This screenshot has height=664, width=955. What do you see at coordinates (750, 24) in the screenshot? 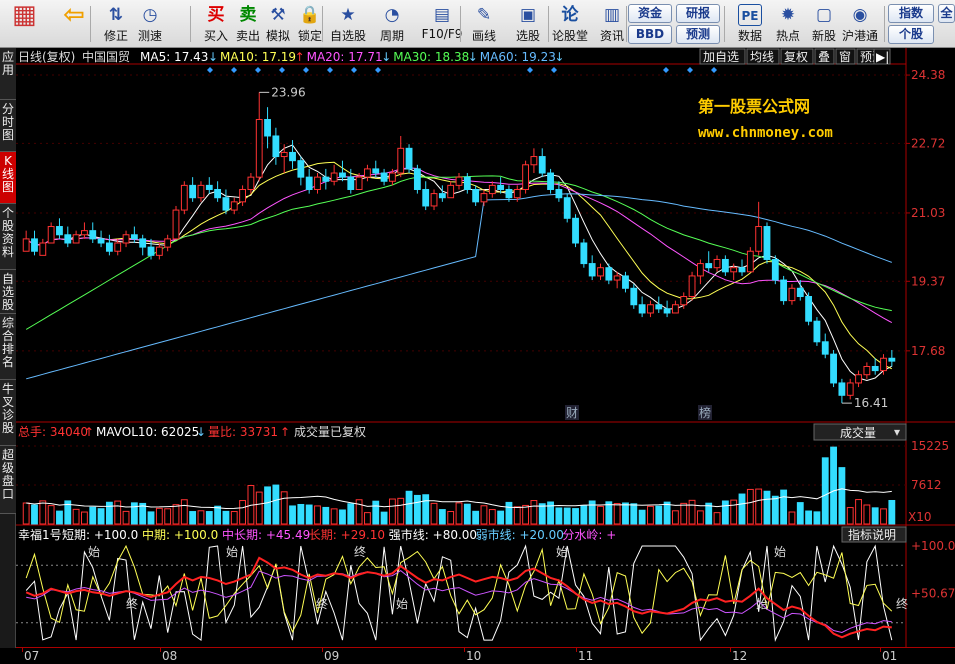
I see `toolbar-pe-button: PE 数据` at bounding box center [750, 24].